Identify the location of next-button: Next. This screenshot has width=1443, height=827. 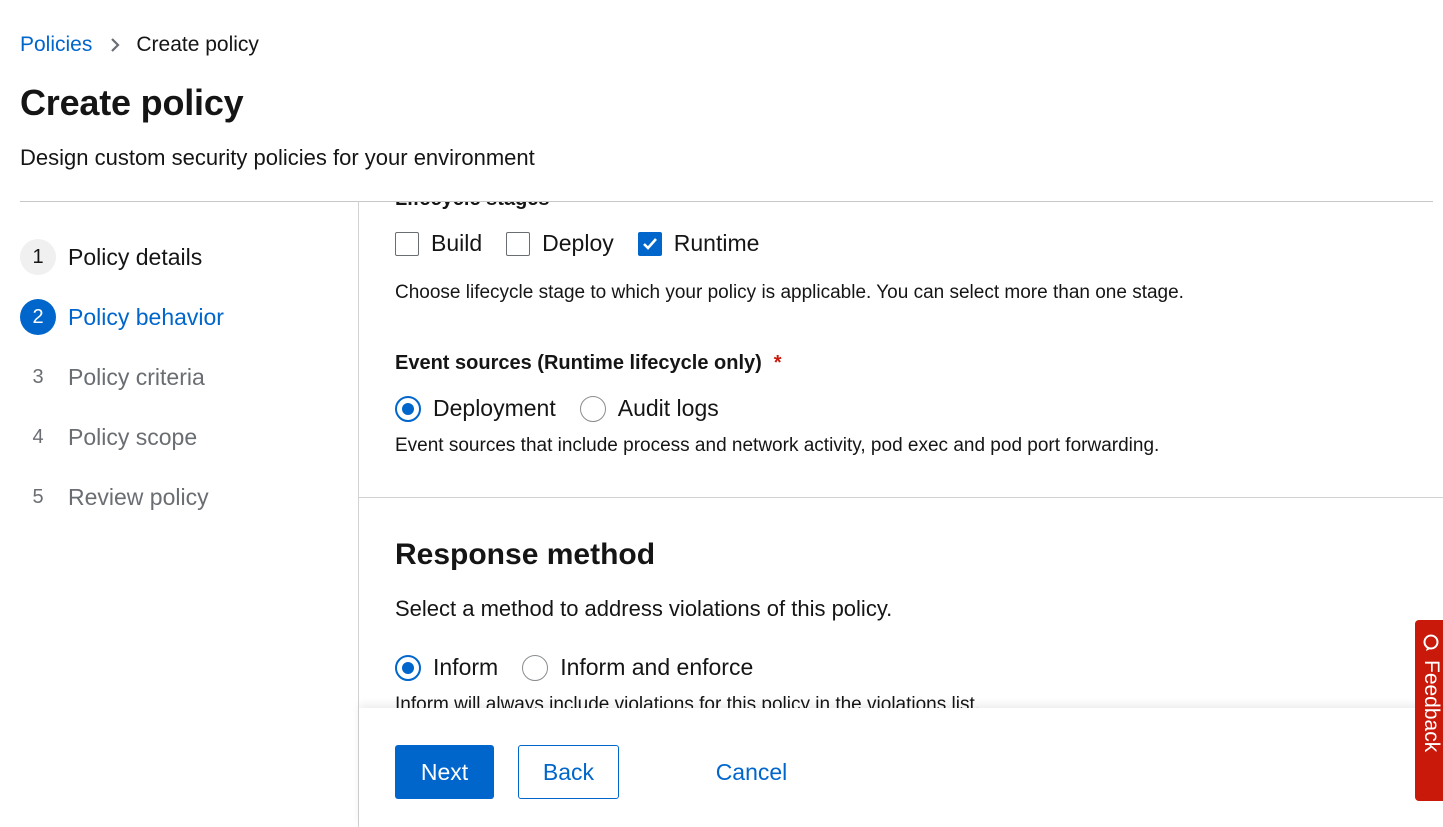
(444, 772).